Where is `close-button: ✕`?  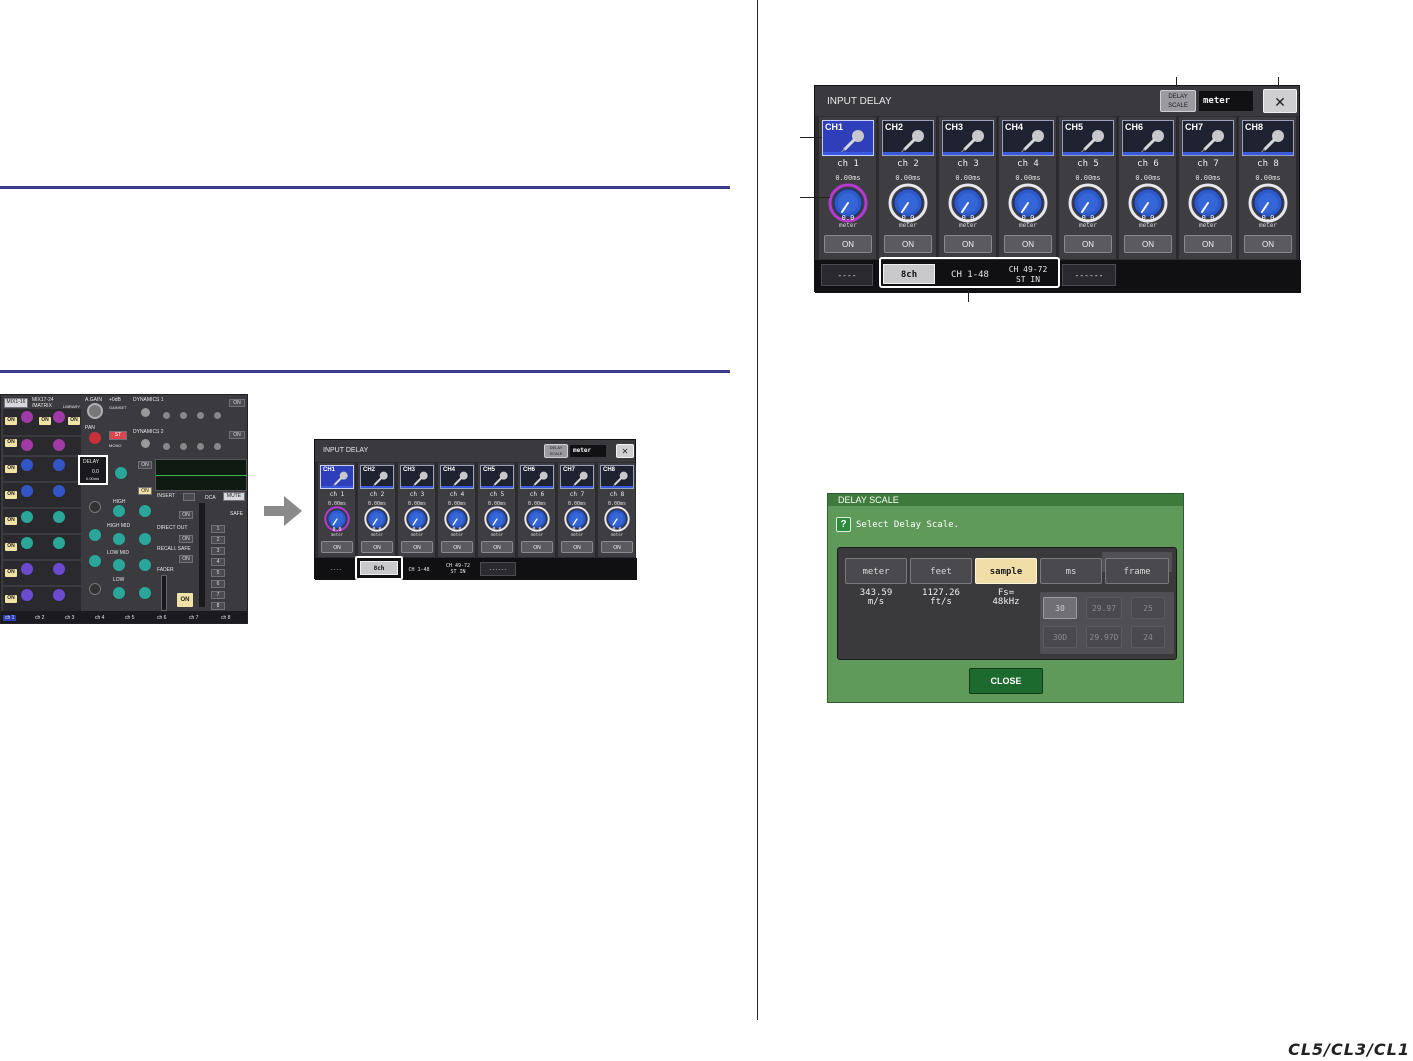
close-button: ✕ is located at coordinates (625, 451).